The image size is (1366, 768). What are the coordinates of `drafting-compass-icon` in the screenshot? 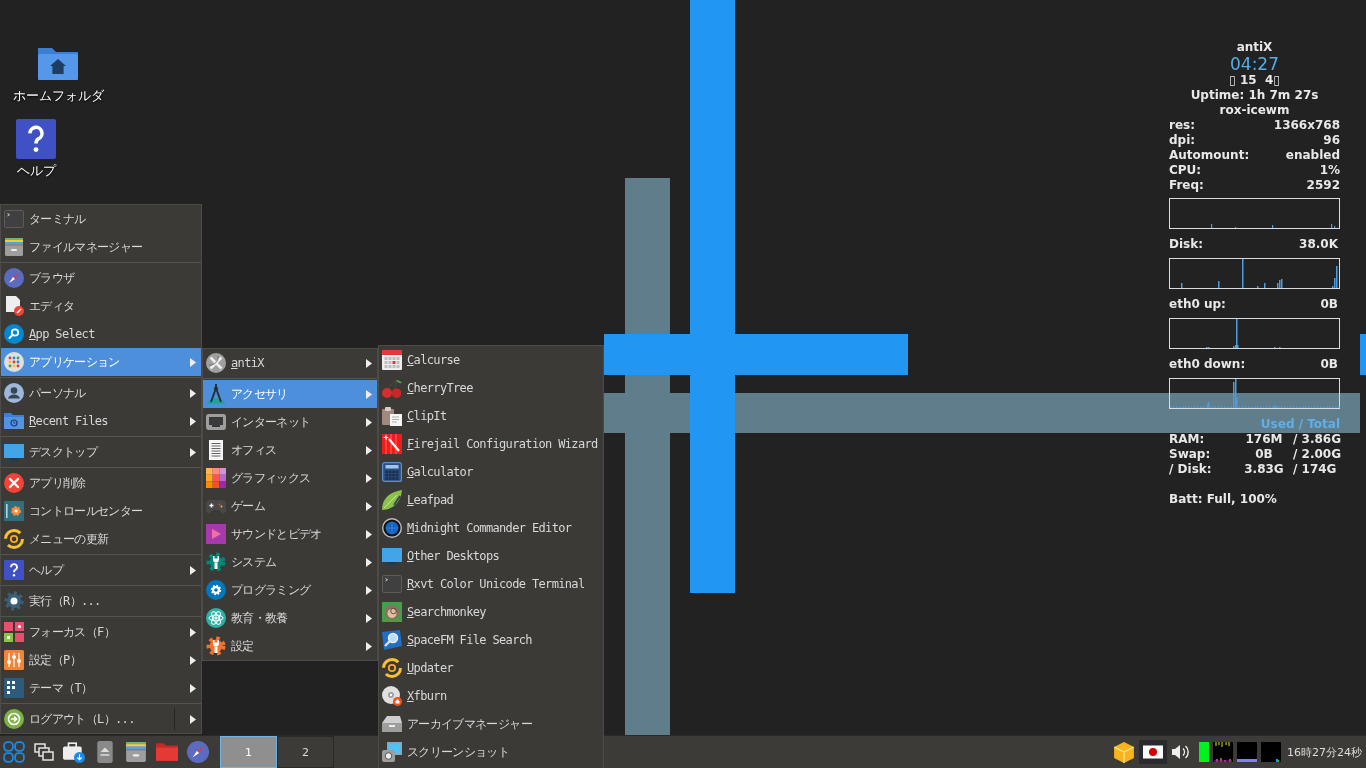 It's located at (216, 394).